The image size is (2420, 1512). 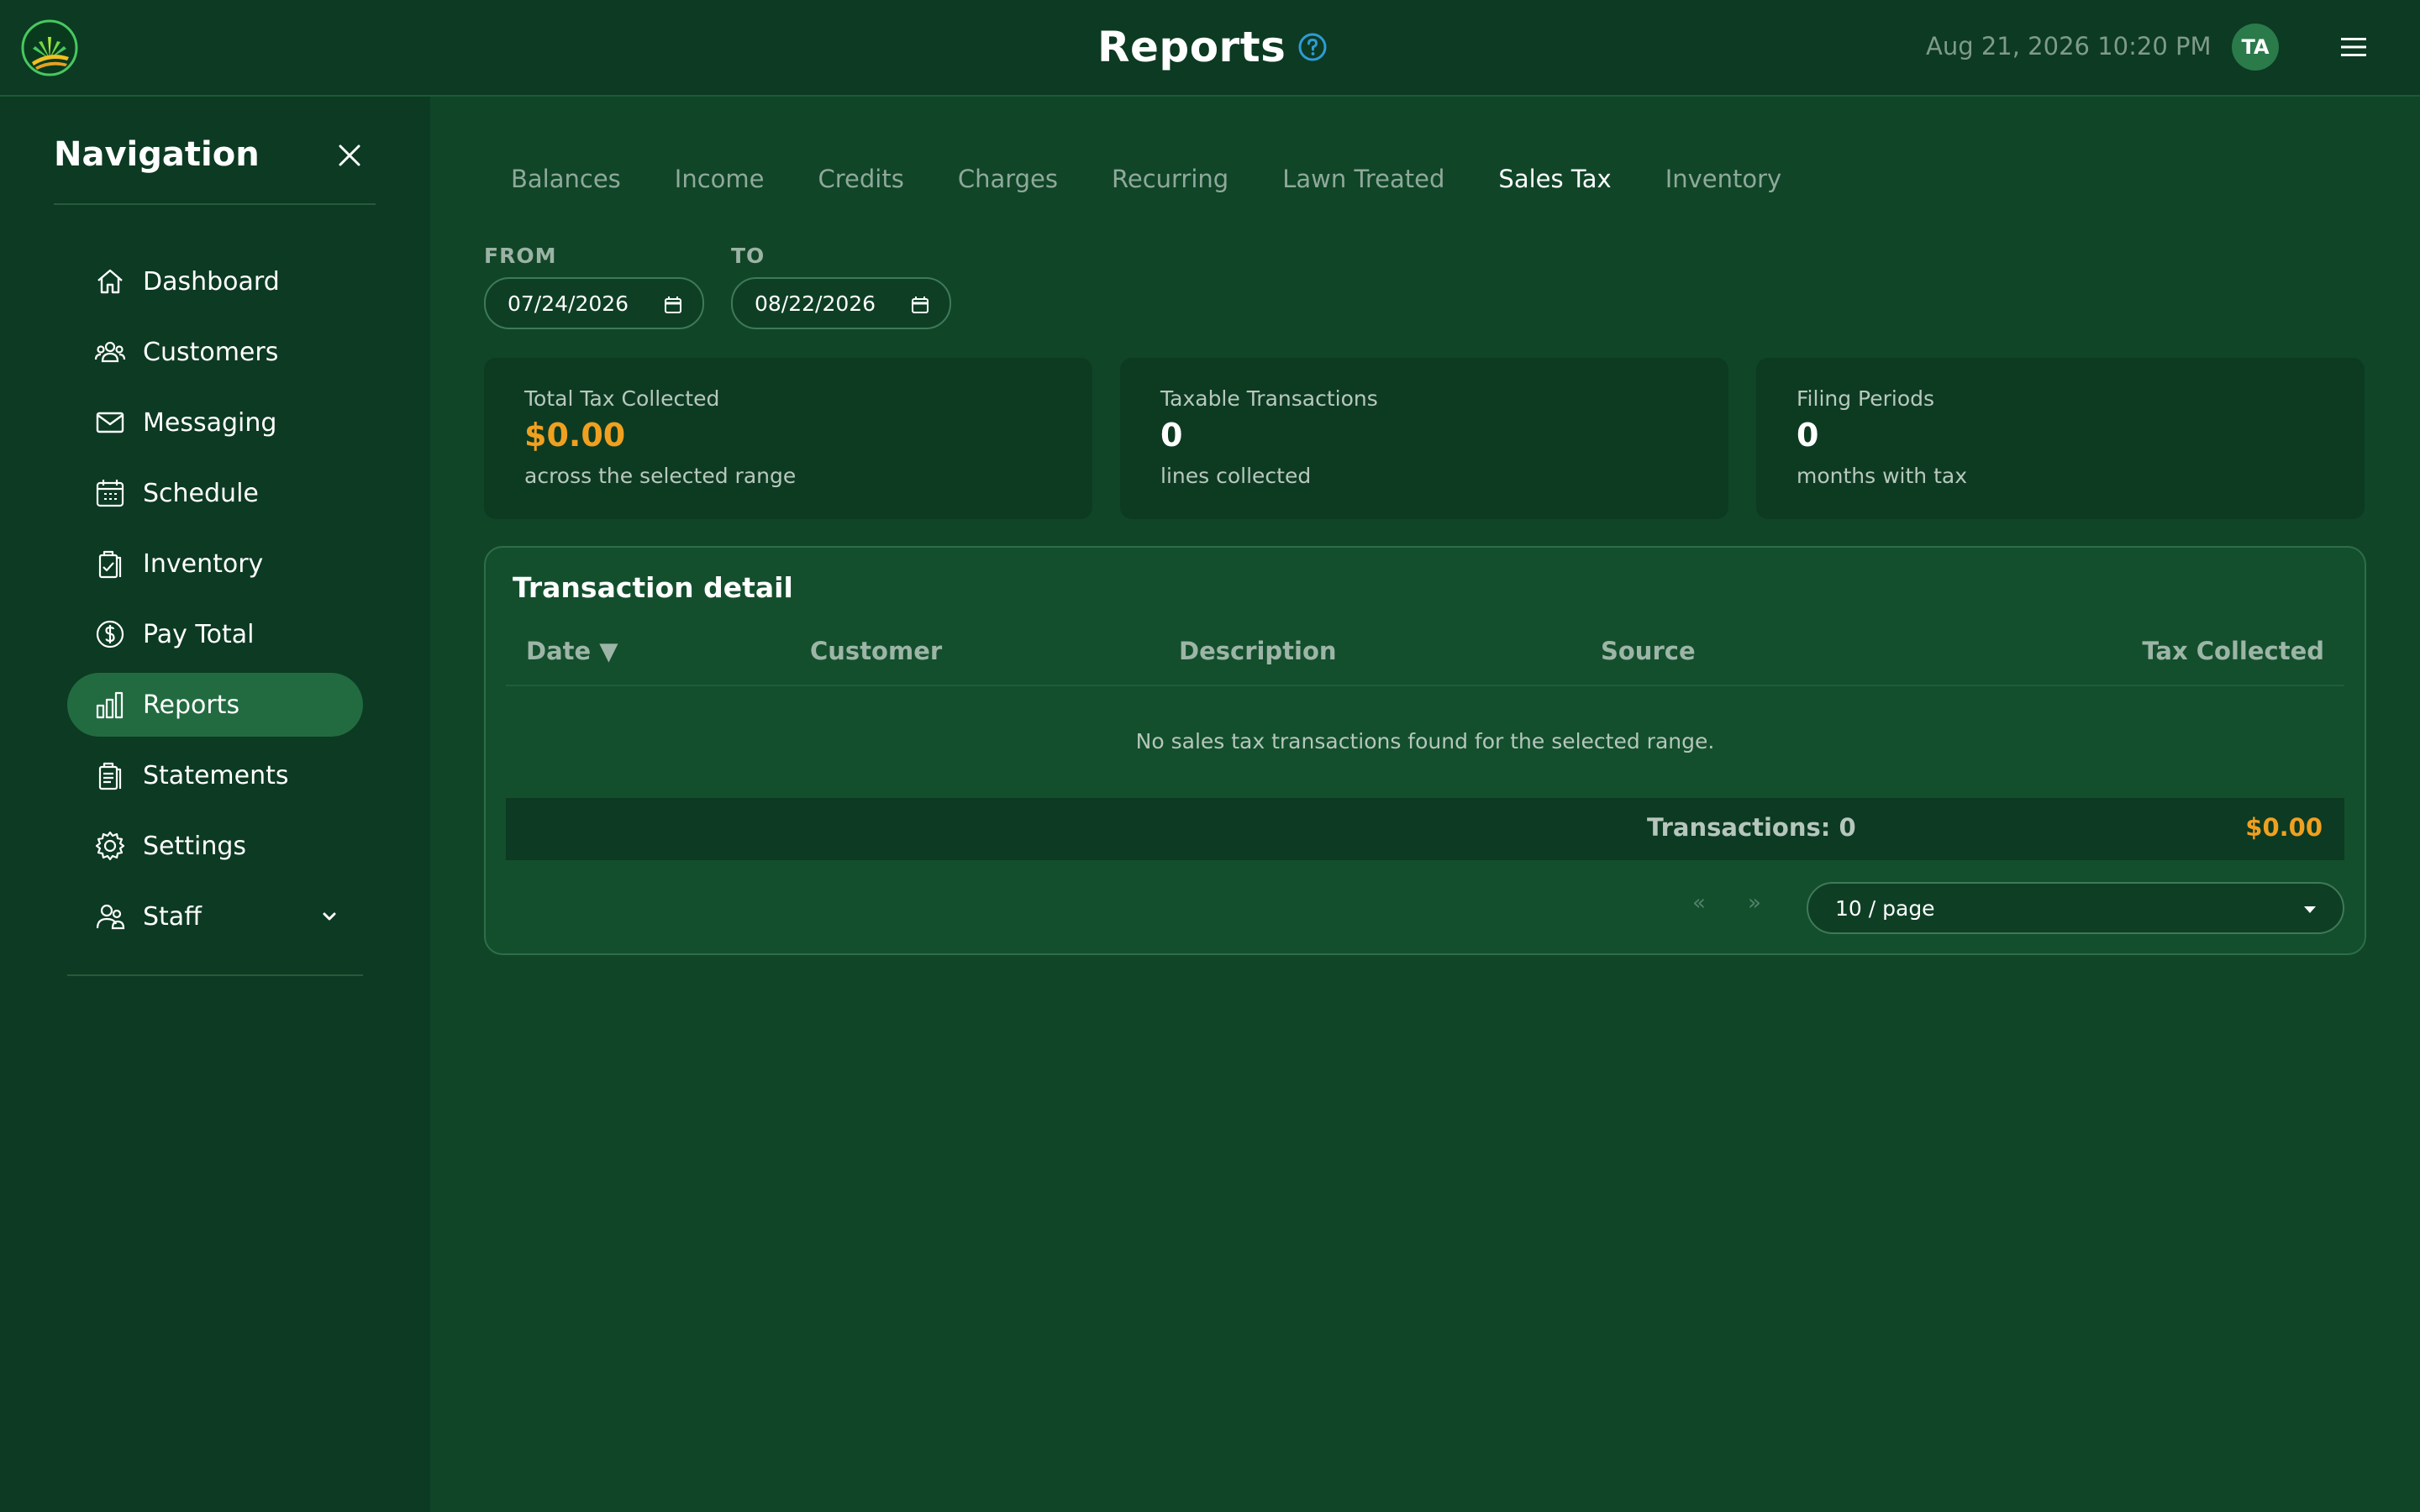 What do you see at coordinates (2255, 47) in the screenshot?
I see `user-avatar: TA` at bounding box center [2255, 47].